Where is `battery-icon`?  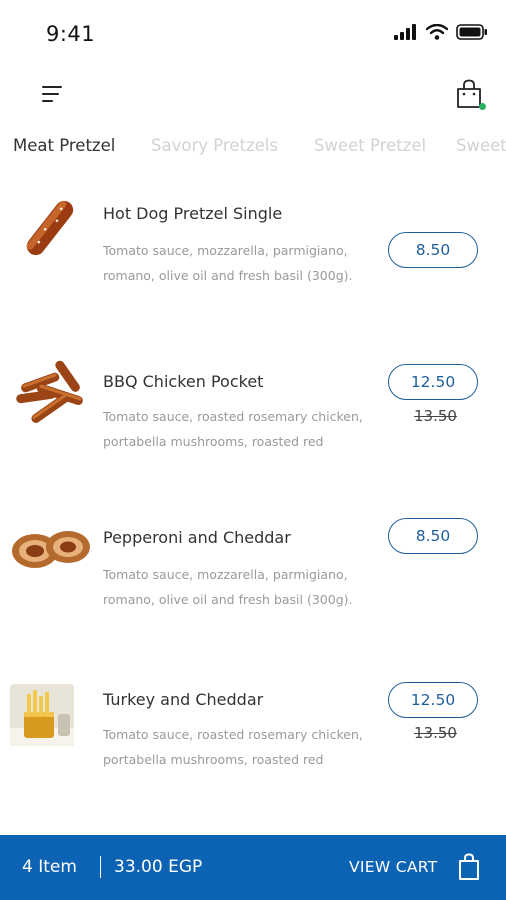
battery-icon is located at coordinates (471, 32).